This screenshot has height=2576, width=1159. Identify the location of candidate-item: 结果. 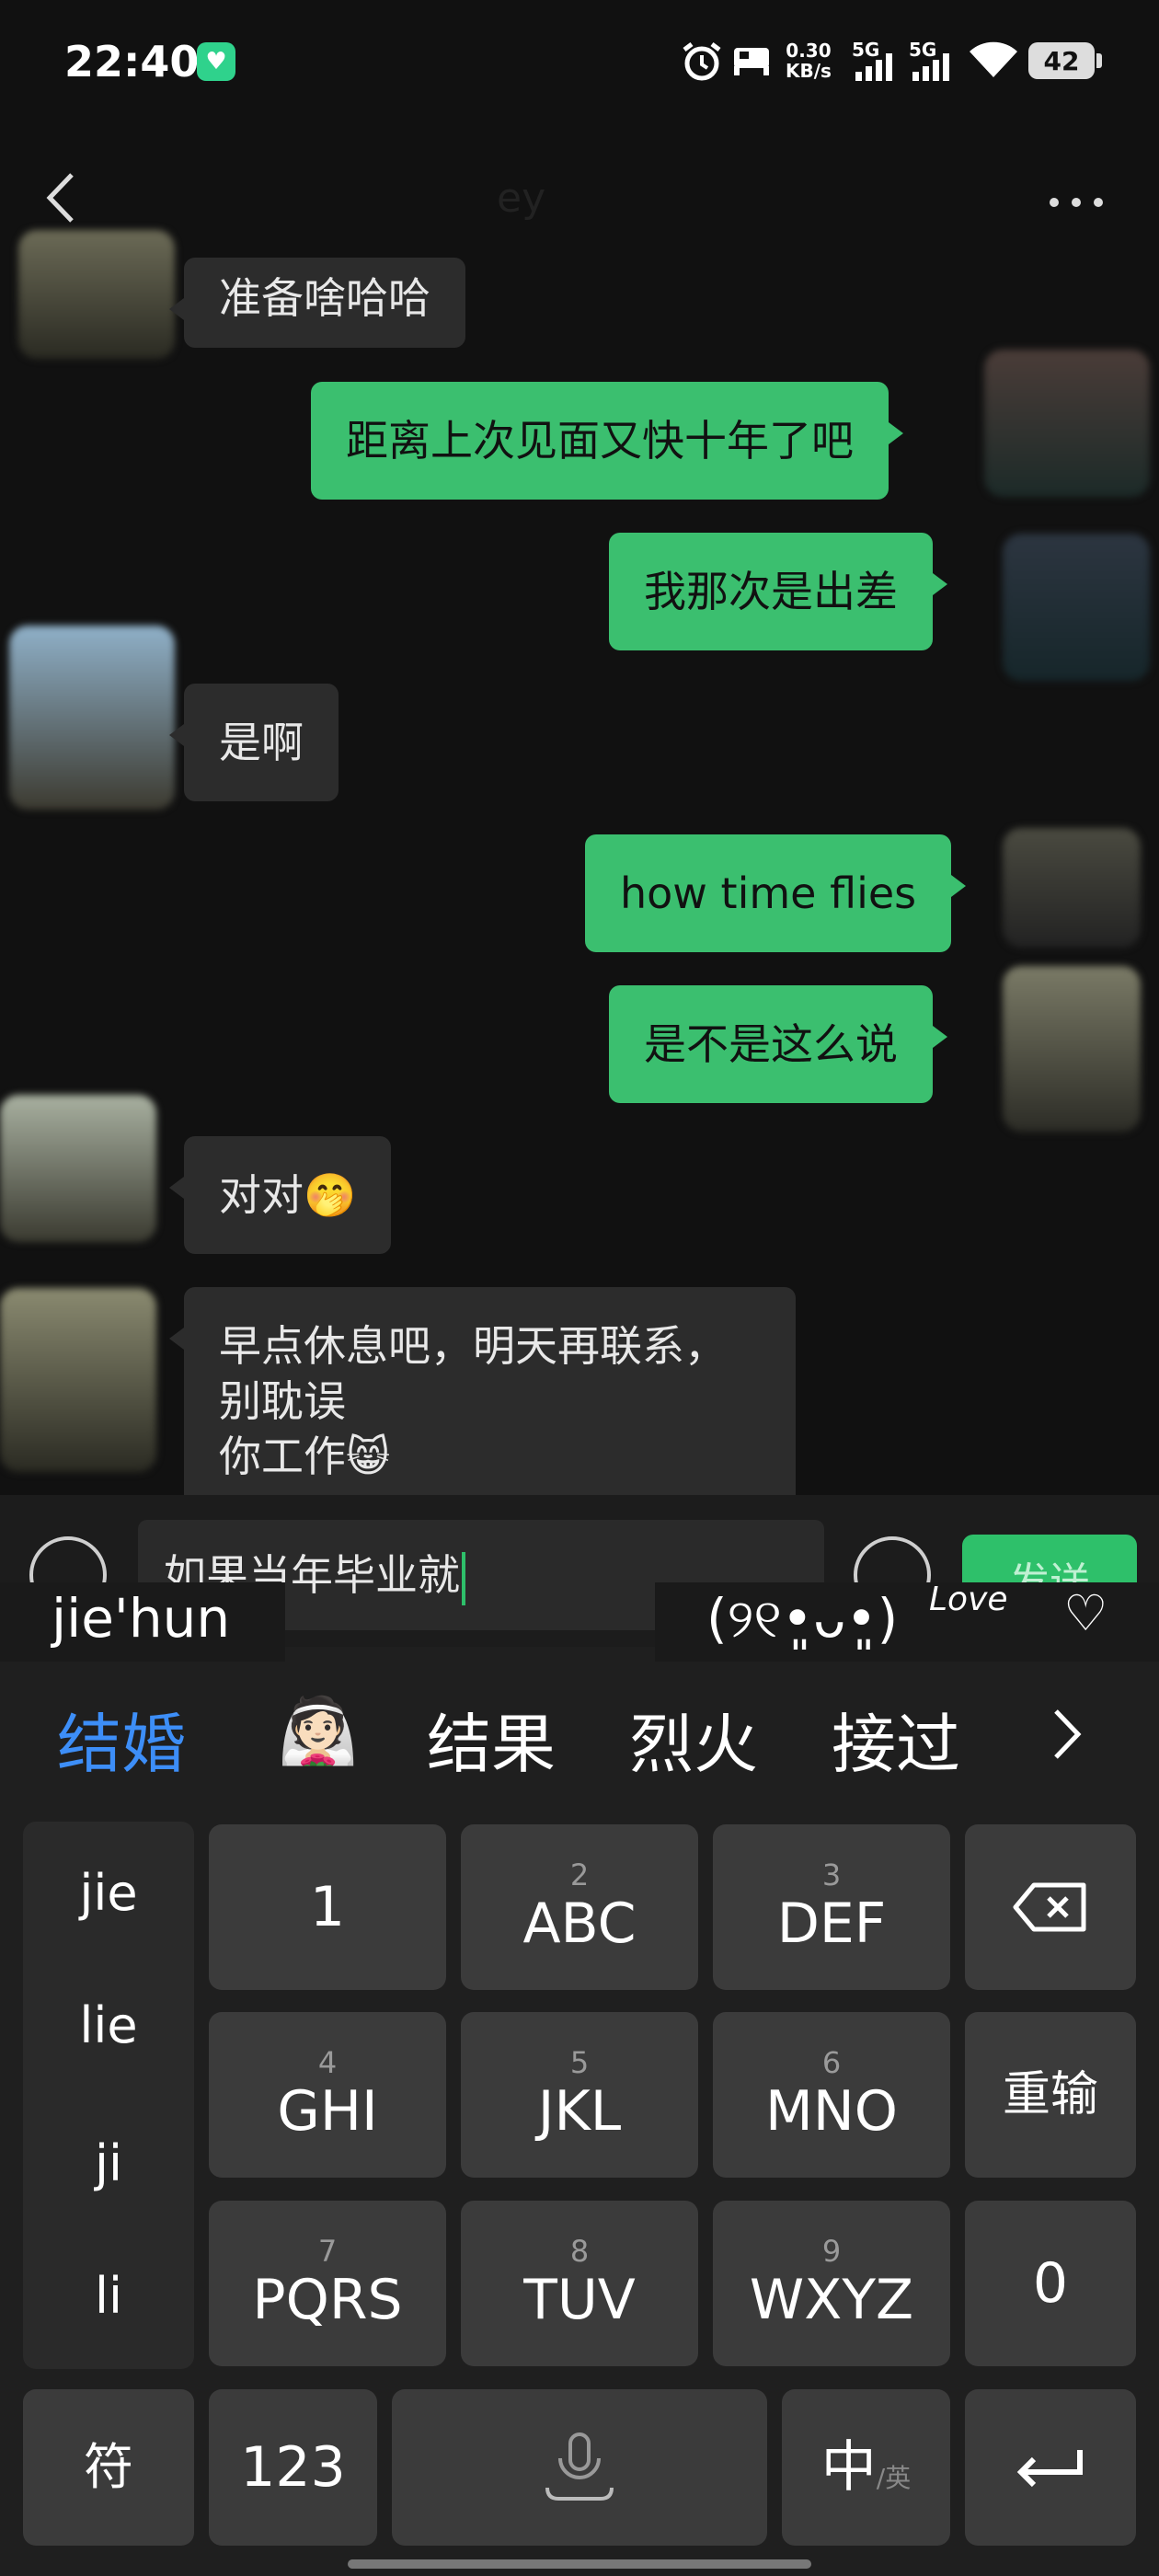
(491, 1739).